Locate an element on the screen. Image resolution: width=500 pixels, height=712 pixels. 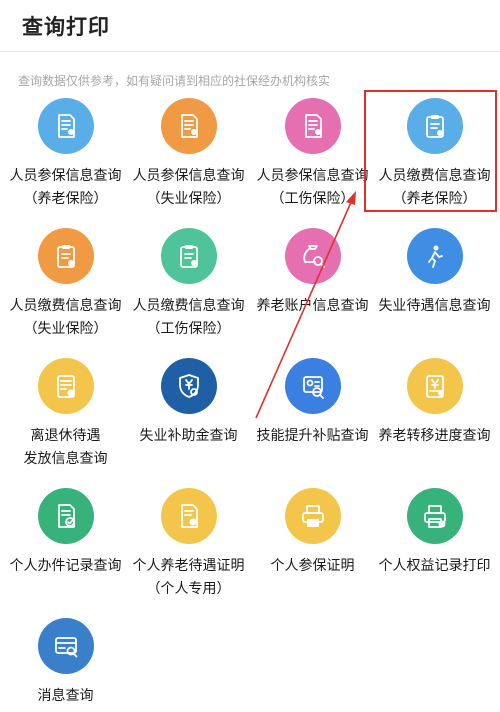
header: 查询打印 is located at coordinates (250, 26).